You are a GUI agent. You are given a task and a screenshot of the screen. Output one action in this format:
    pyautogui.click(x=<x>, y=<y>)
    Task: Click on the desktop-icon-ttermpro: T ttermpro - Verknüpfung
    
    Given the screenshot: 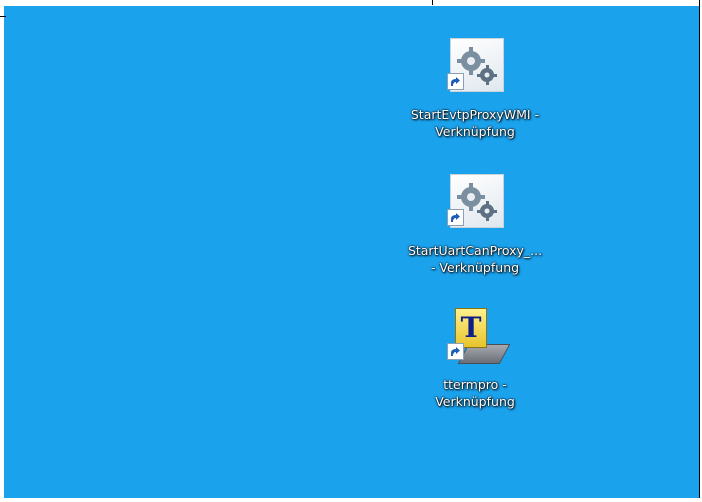 What is the action you would take?
    pyautogui.click(x=475, y=359)
    